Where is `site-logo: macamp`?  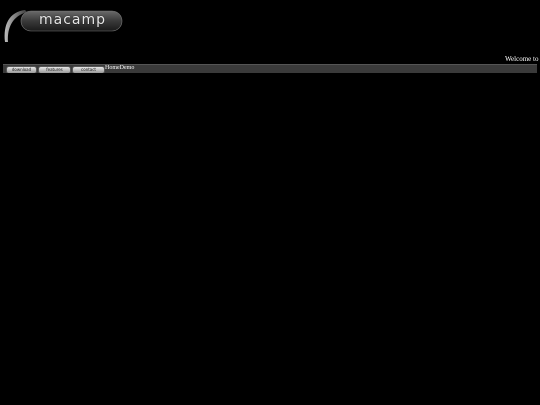
site-logo: macamp is located at coordinates (63, 26).